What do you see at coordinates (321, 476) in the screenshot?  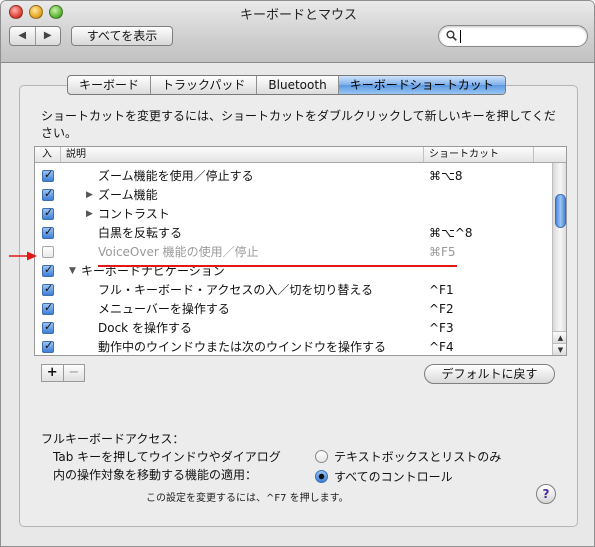 I see `radio-all-controls` at bounding box center [321, 476].